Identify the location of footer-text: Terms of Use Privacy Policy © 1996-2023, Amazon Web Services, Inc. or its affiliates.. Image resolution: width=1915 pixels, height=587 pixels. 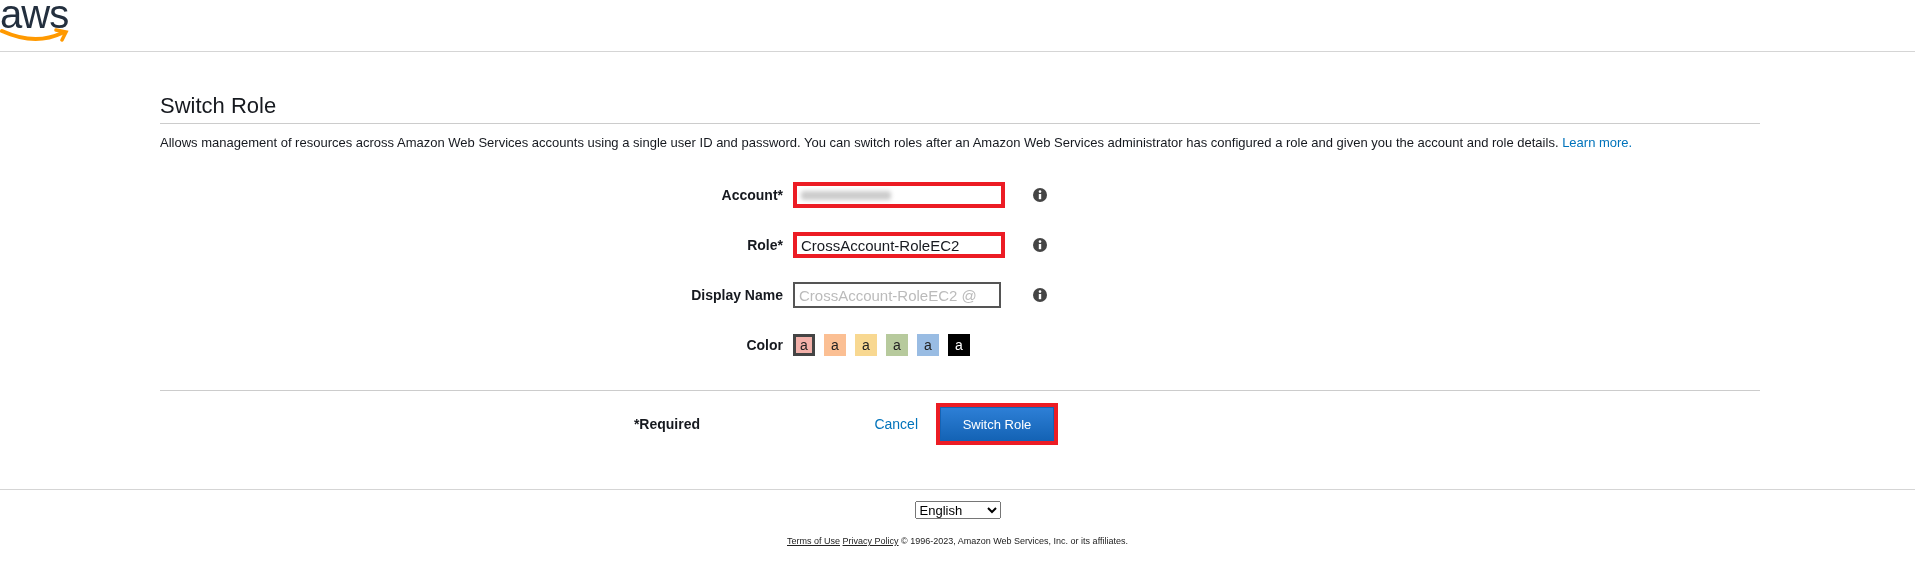
(957, 541).